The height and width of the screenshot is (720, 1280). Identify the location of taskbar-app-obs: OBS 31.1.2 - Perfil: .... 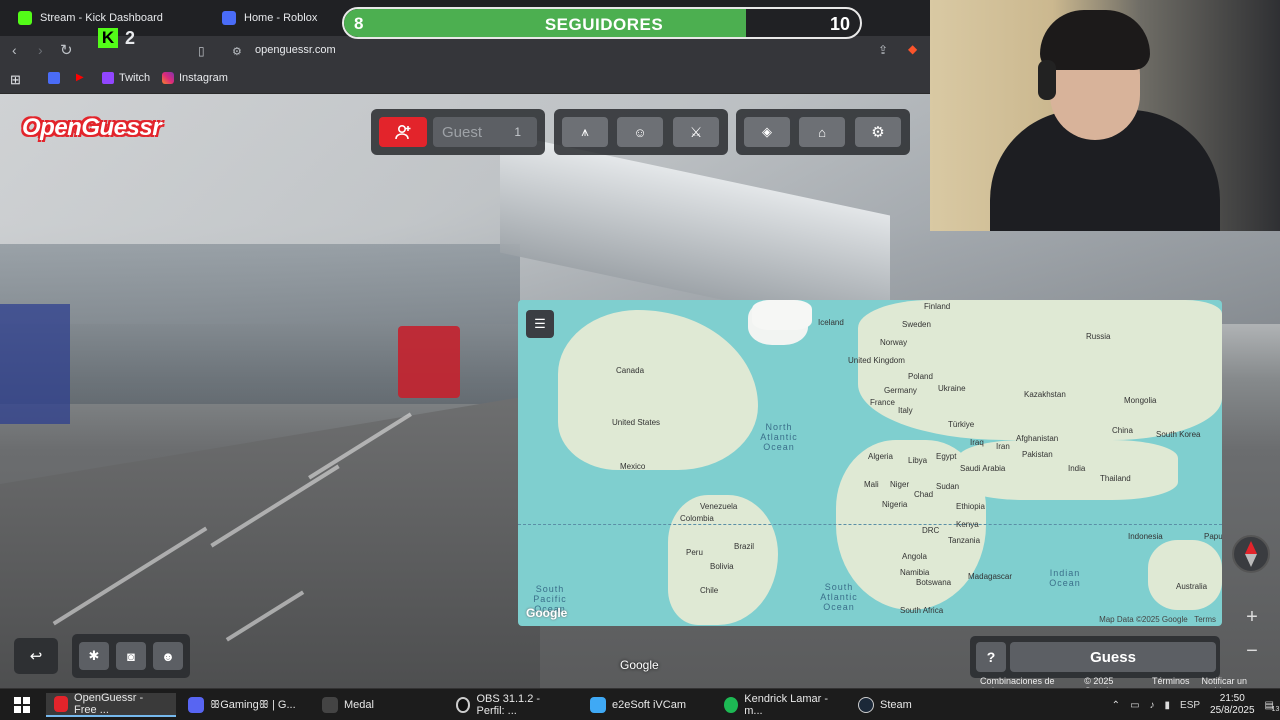
(513, 705).